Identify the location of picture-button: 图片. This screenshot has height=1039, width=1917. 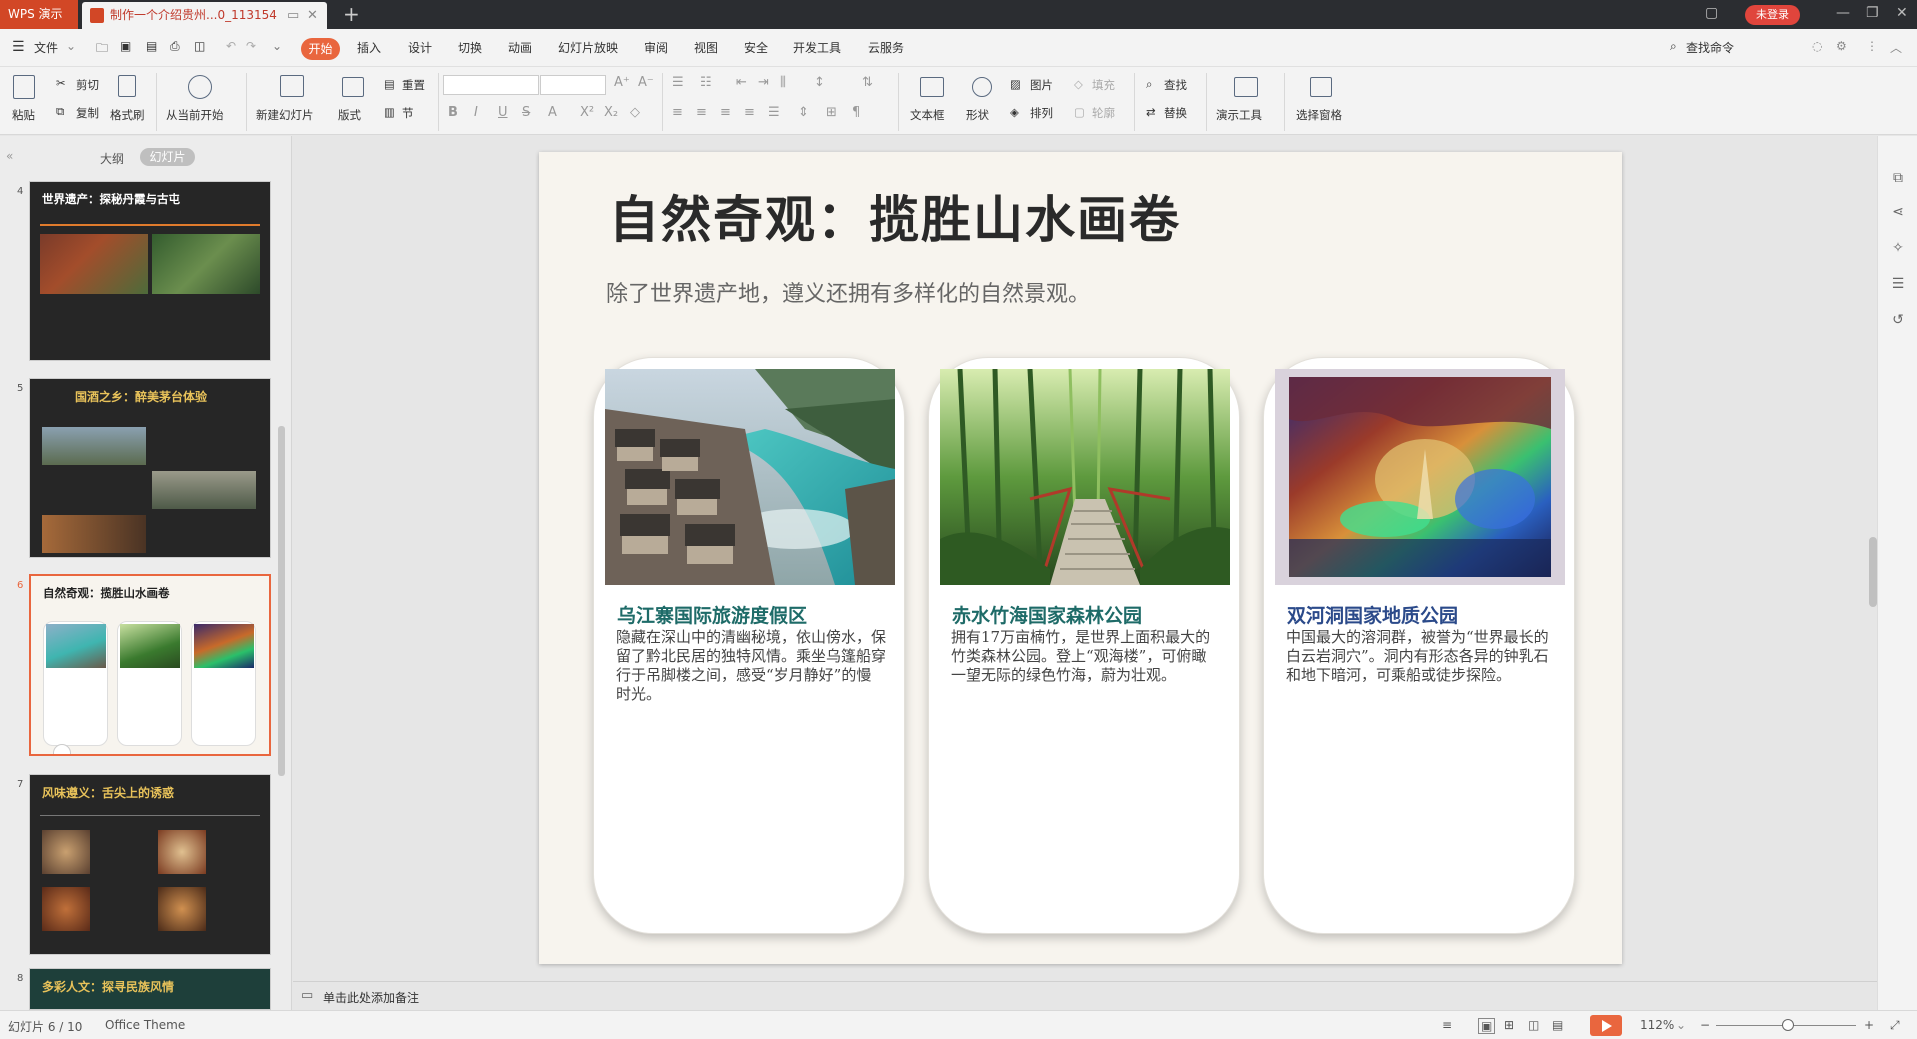
(1041, 85).